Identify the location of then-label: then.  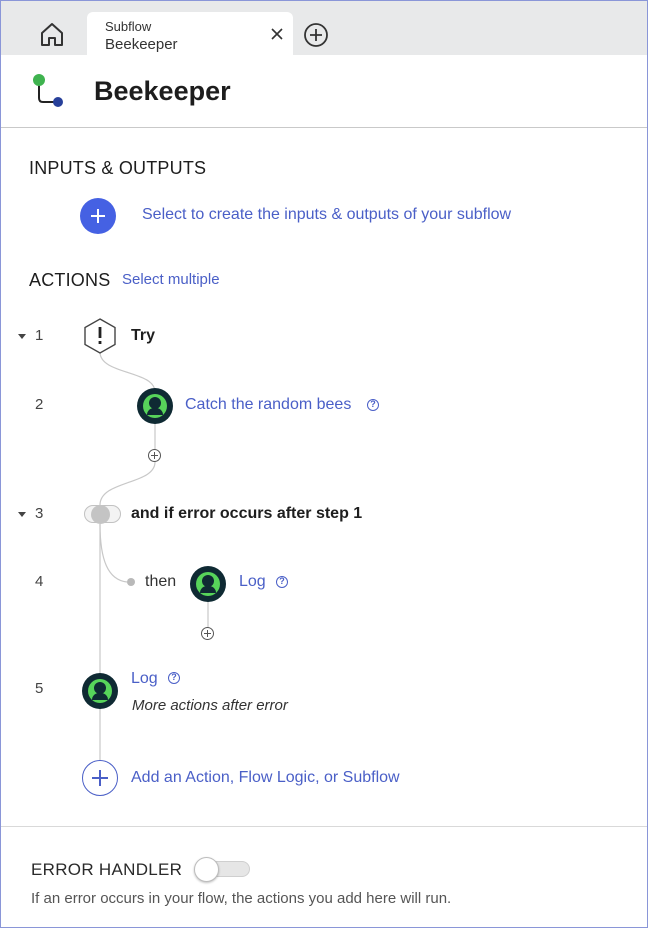
(161, 581).